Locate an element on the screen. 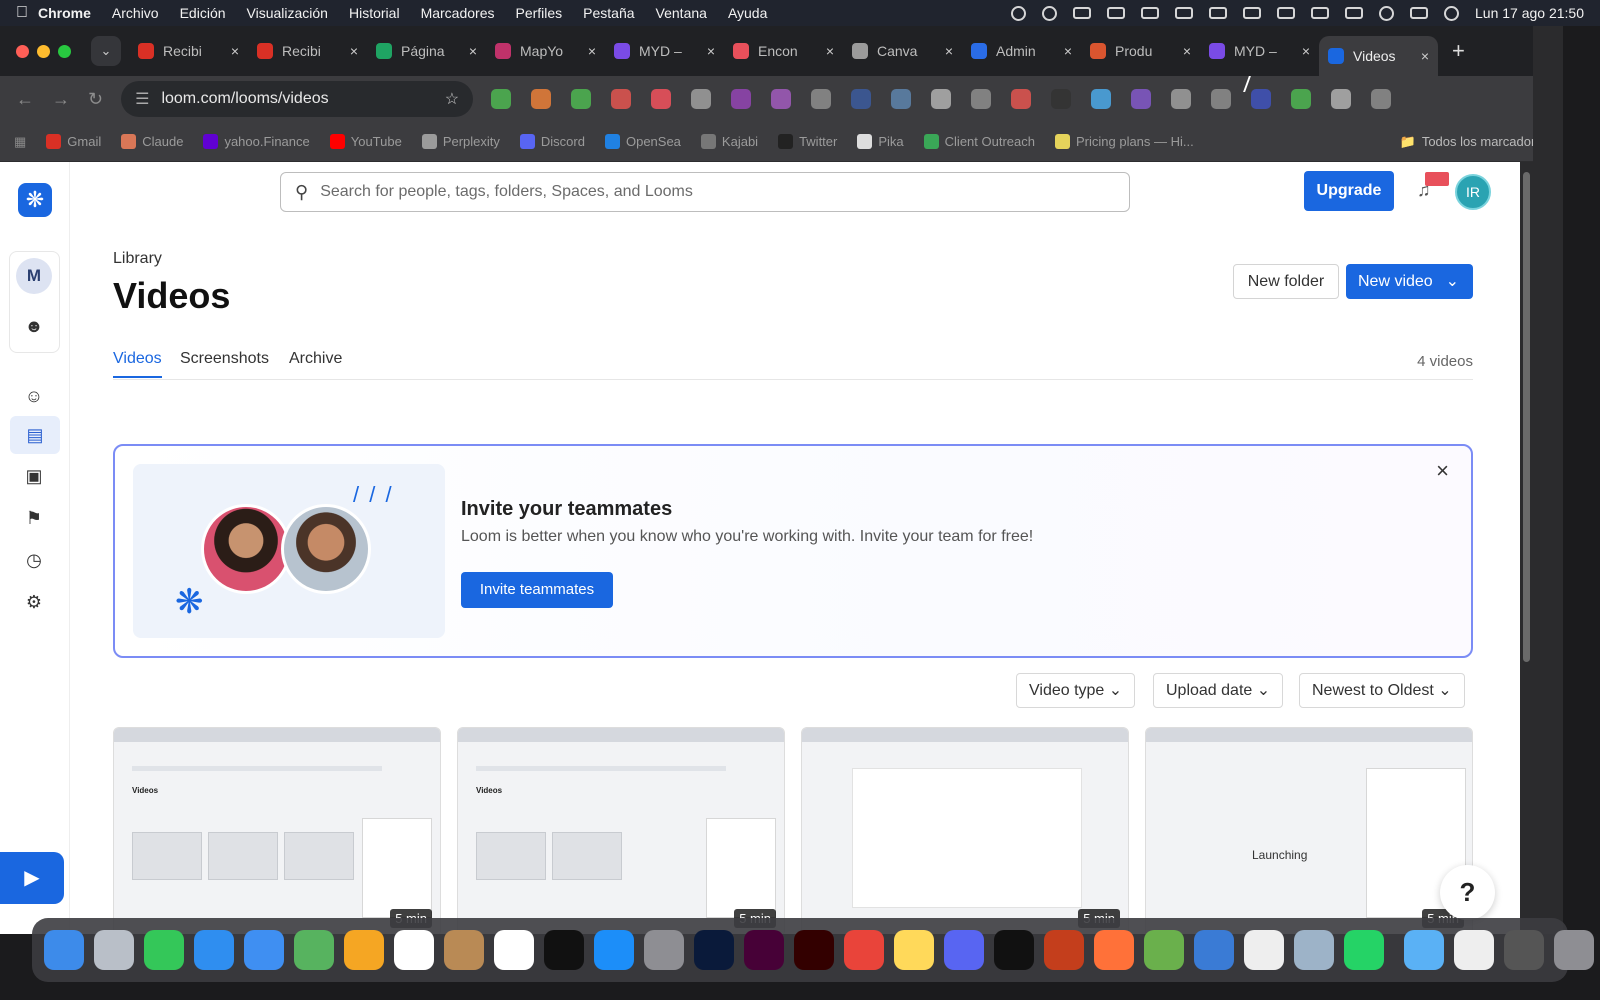  menu-archivo: Archivo is located at coordinates (135, 13).